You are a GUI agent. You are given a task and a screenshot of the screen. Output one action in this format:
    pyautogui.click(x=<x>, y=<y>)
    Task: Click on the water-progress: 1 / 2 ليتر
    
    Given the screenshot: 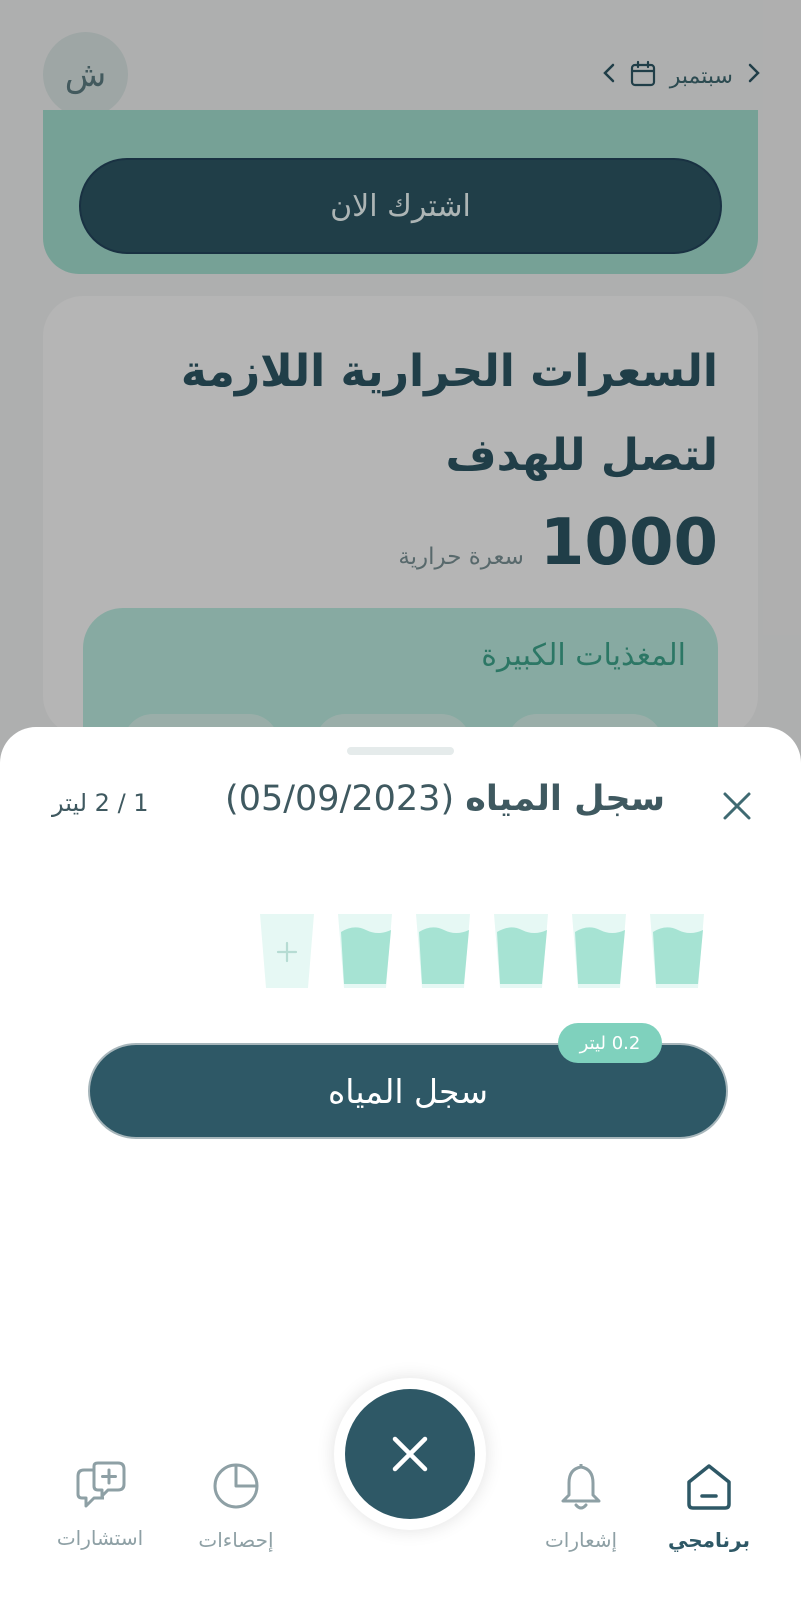 What is the action you would take?
    pyautogui.click(x=100, y=803)
    